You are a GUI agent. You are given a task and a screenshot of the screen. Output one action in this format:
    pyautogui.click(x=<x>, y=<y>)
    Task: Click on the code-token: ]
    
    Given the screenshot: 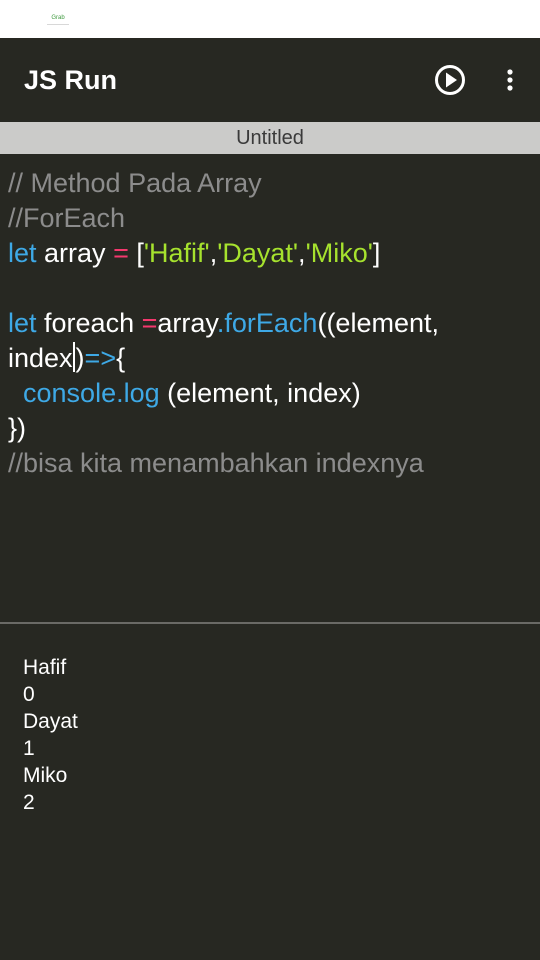 What is the action you would take?
    pyautogui.click(x=376, y=253)
    